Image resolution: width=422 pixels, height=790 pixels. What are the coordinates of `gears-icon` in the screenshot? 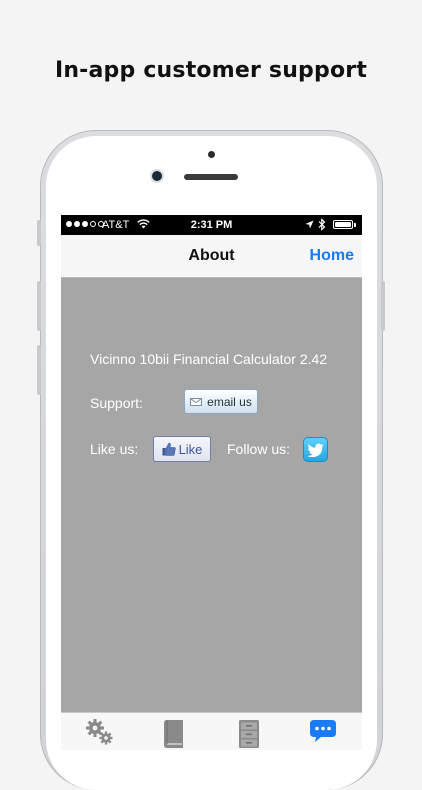 It's located at (99, 732).